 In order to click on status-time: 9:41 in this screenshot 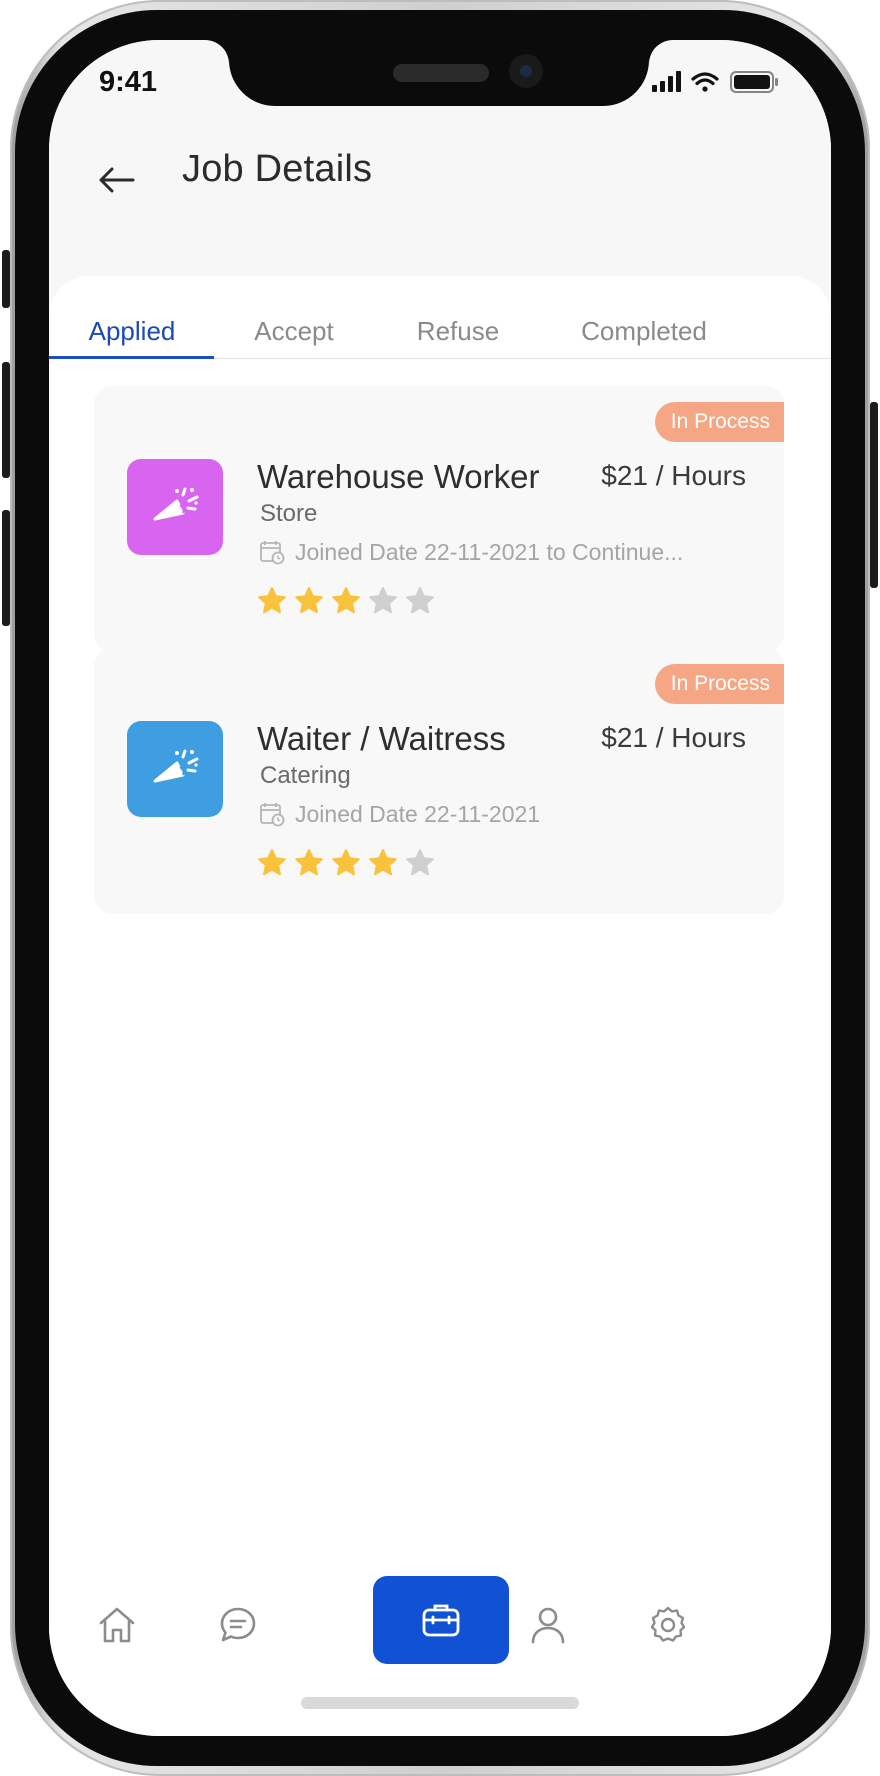, I will do `click(128, 82)`.